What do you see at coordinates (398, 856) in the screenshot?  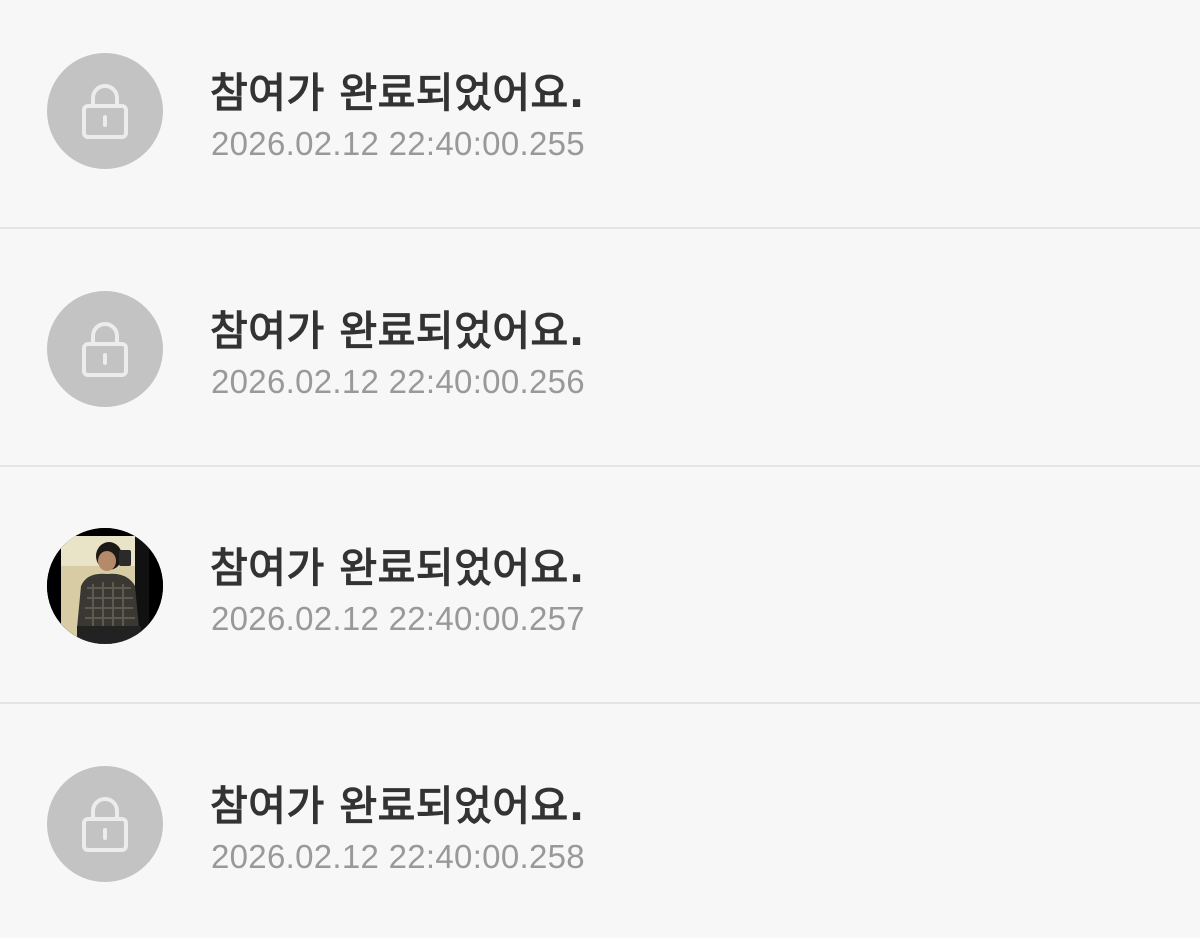 I see `notification-timestamp: 2026.02.12 22:40:00.258` at bounding box center [398, 856].